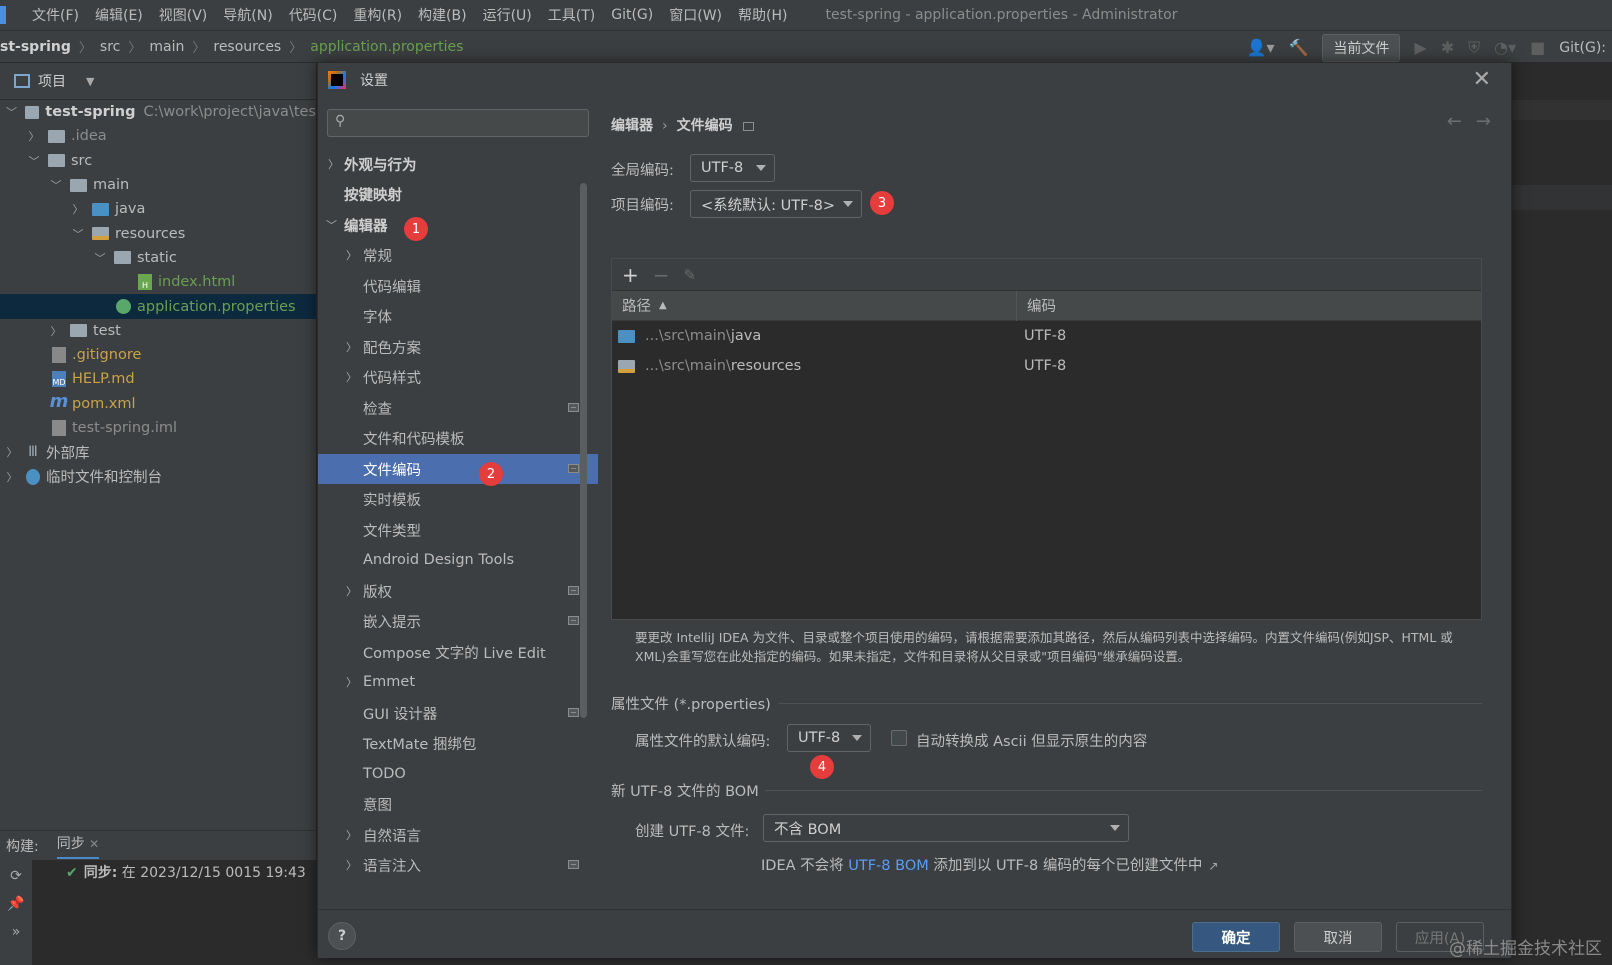  Describe the element at coordinates (78, 846) in the screenshot. I see `tab-sync: 同步 ✕` at that location.